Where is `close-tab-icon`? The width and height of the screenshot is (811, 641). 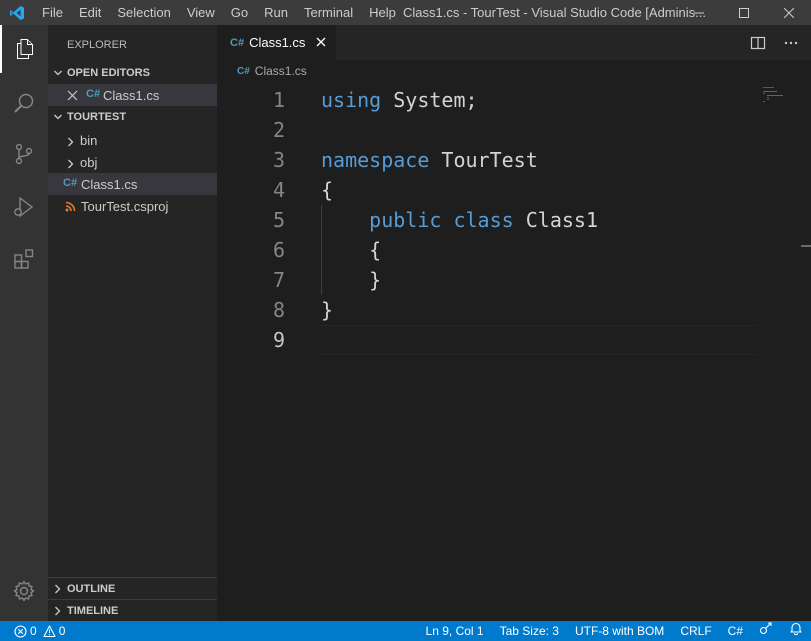
close-tab-icon is located at coordinates (321, 42).